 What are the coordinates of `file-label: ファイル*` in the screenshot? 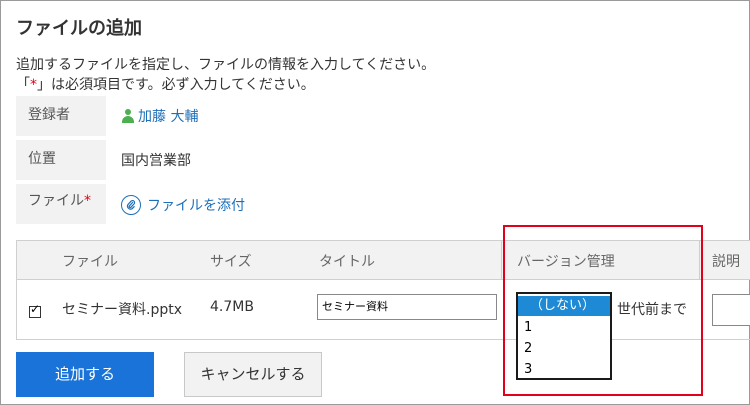 It's located at (61, 204).